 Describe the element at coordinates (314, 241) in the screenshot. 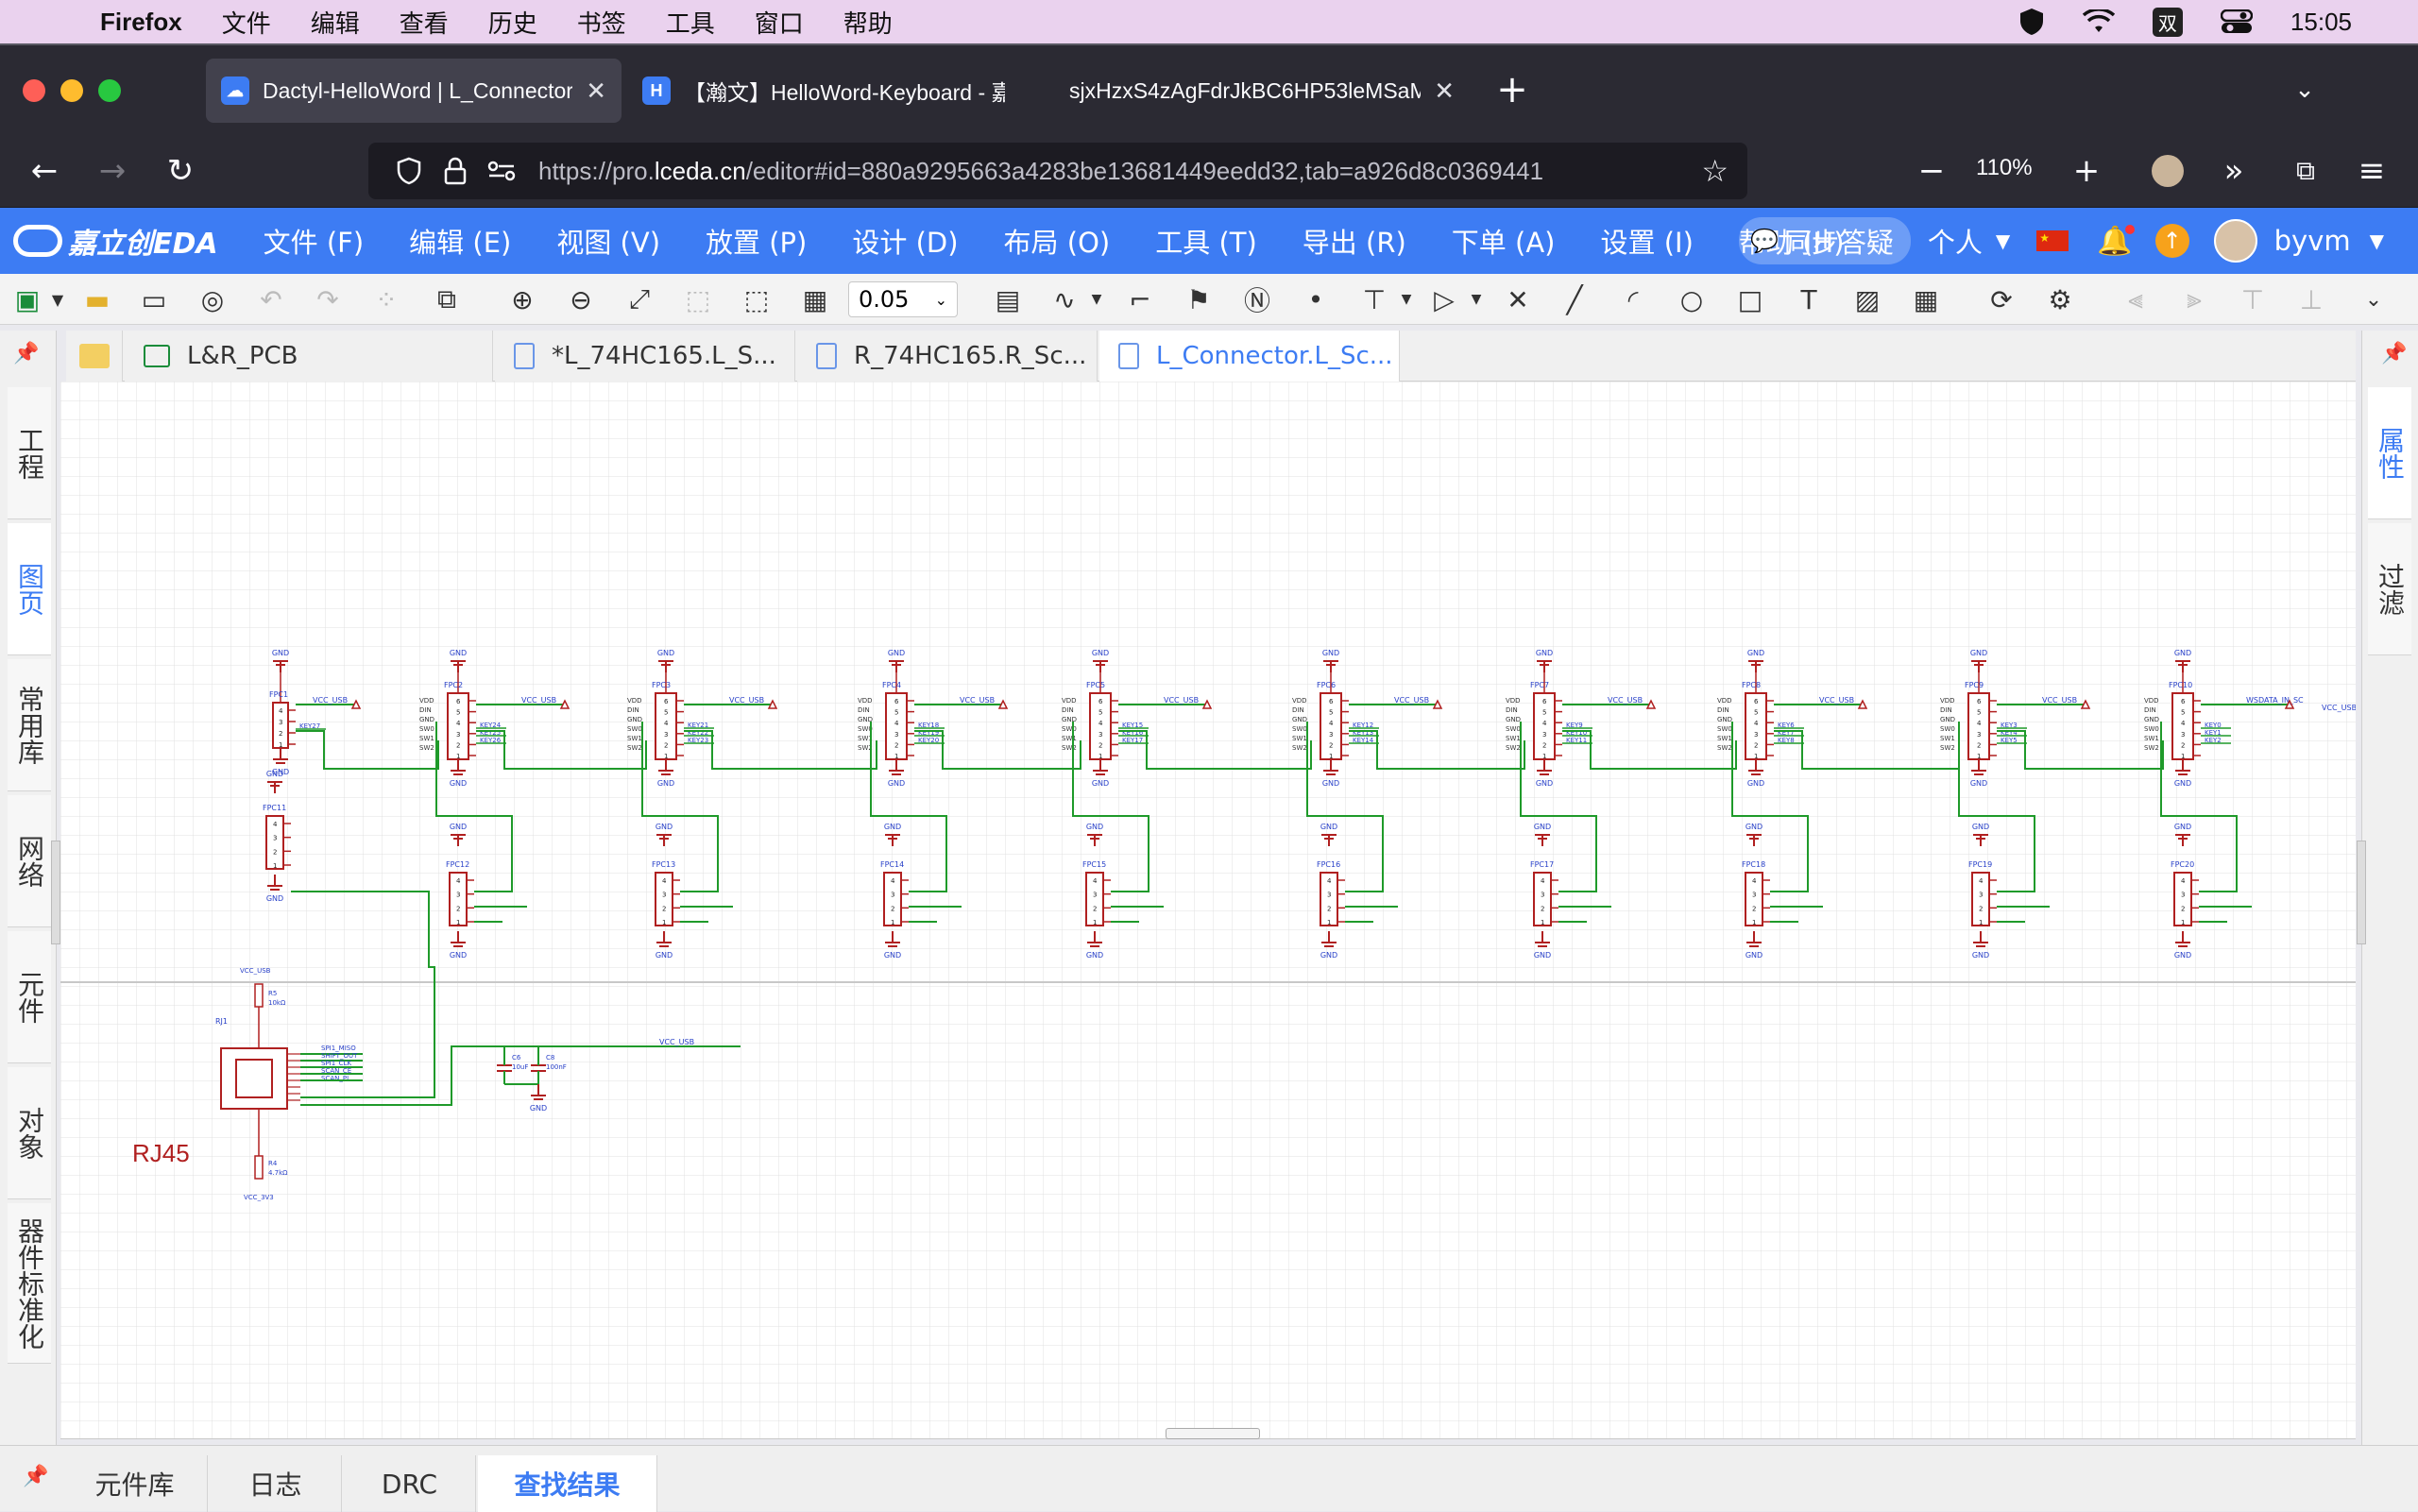

I see `eda-menu-file: 文件 (F)` at that location.